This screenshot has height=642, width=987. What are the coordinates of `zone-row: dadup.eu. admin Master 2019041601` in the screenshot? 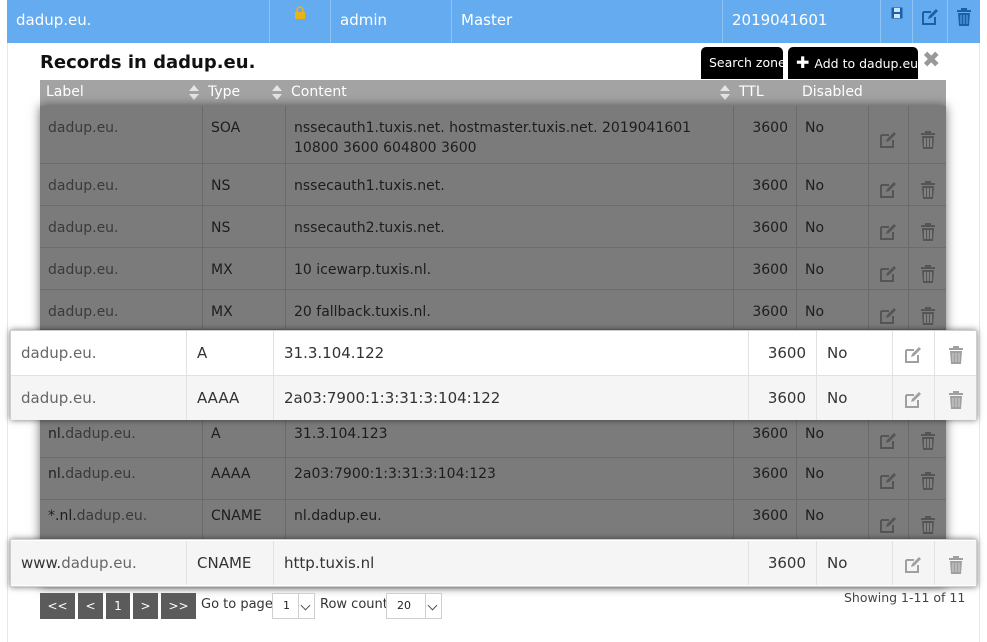 It's located at (493, 21).